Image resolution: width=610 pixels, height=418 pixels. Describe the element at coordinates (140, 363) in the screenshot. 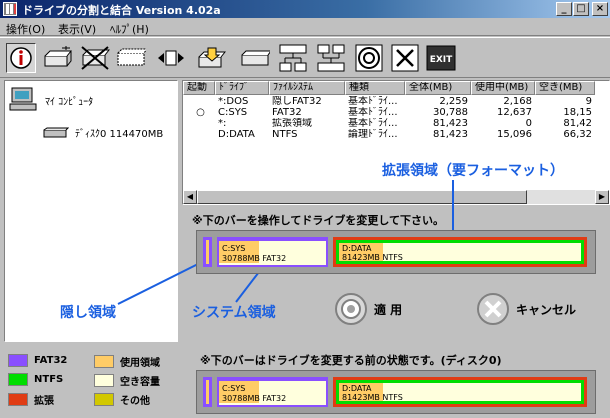

I see `legend-label: 使用領域` at that location.